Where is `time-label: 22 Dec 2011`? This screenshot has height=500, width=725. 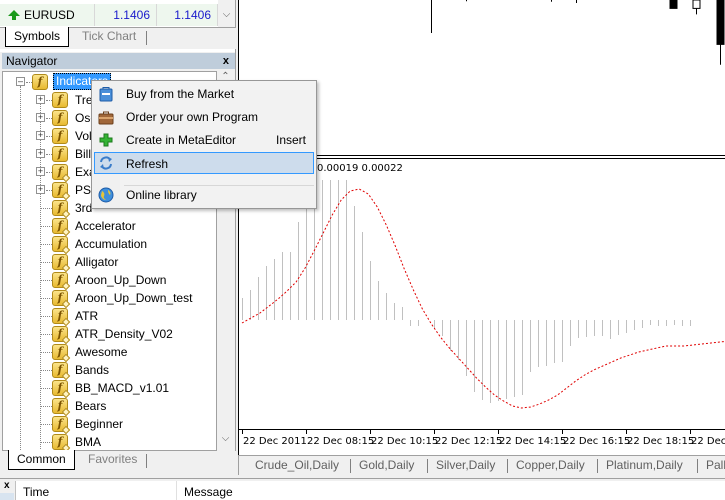 time-label: 22 Dec 2011 is located at coordinates (275, 441).